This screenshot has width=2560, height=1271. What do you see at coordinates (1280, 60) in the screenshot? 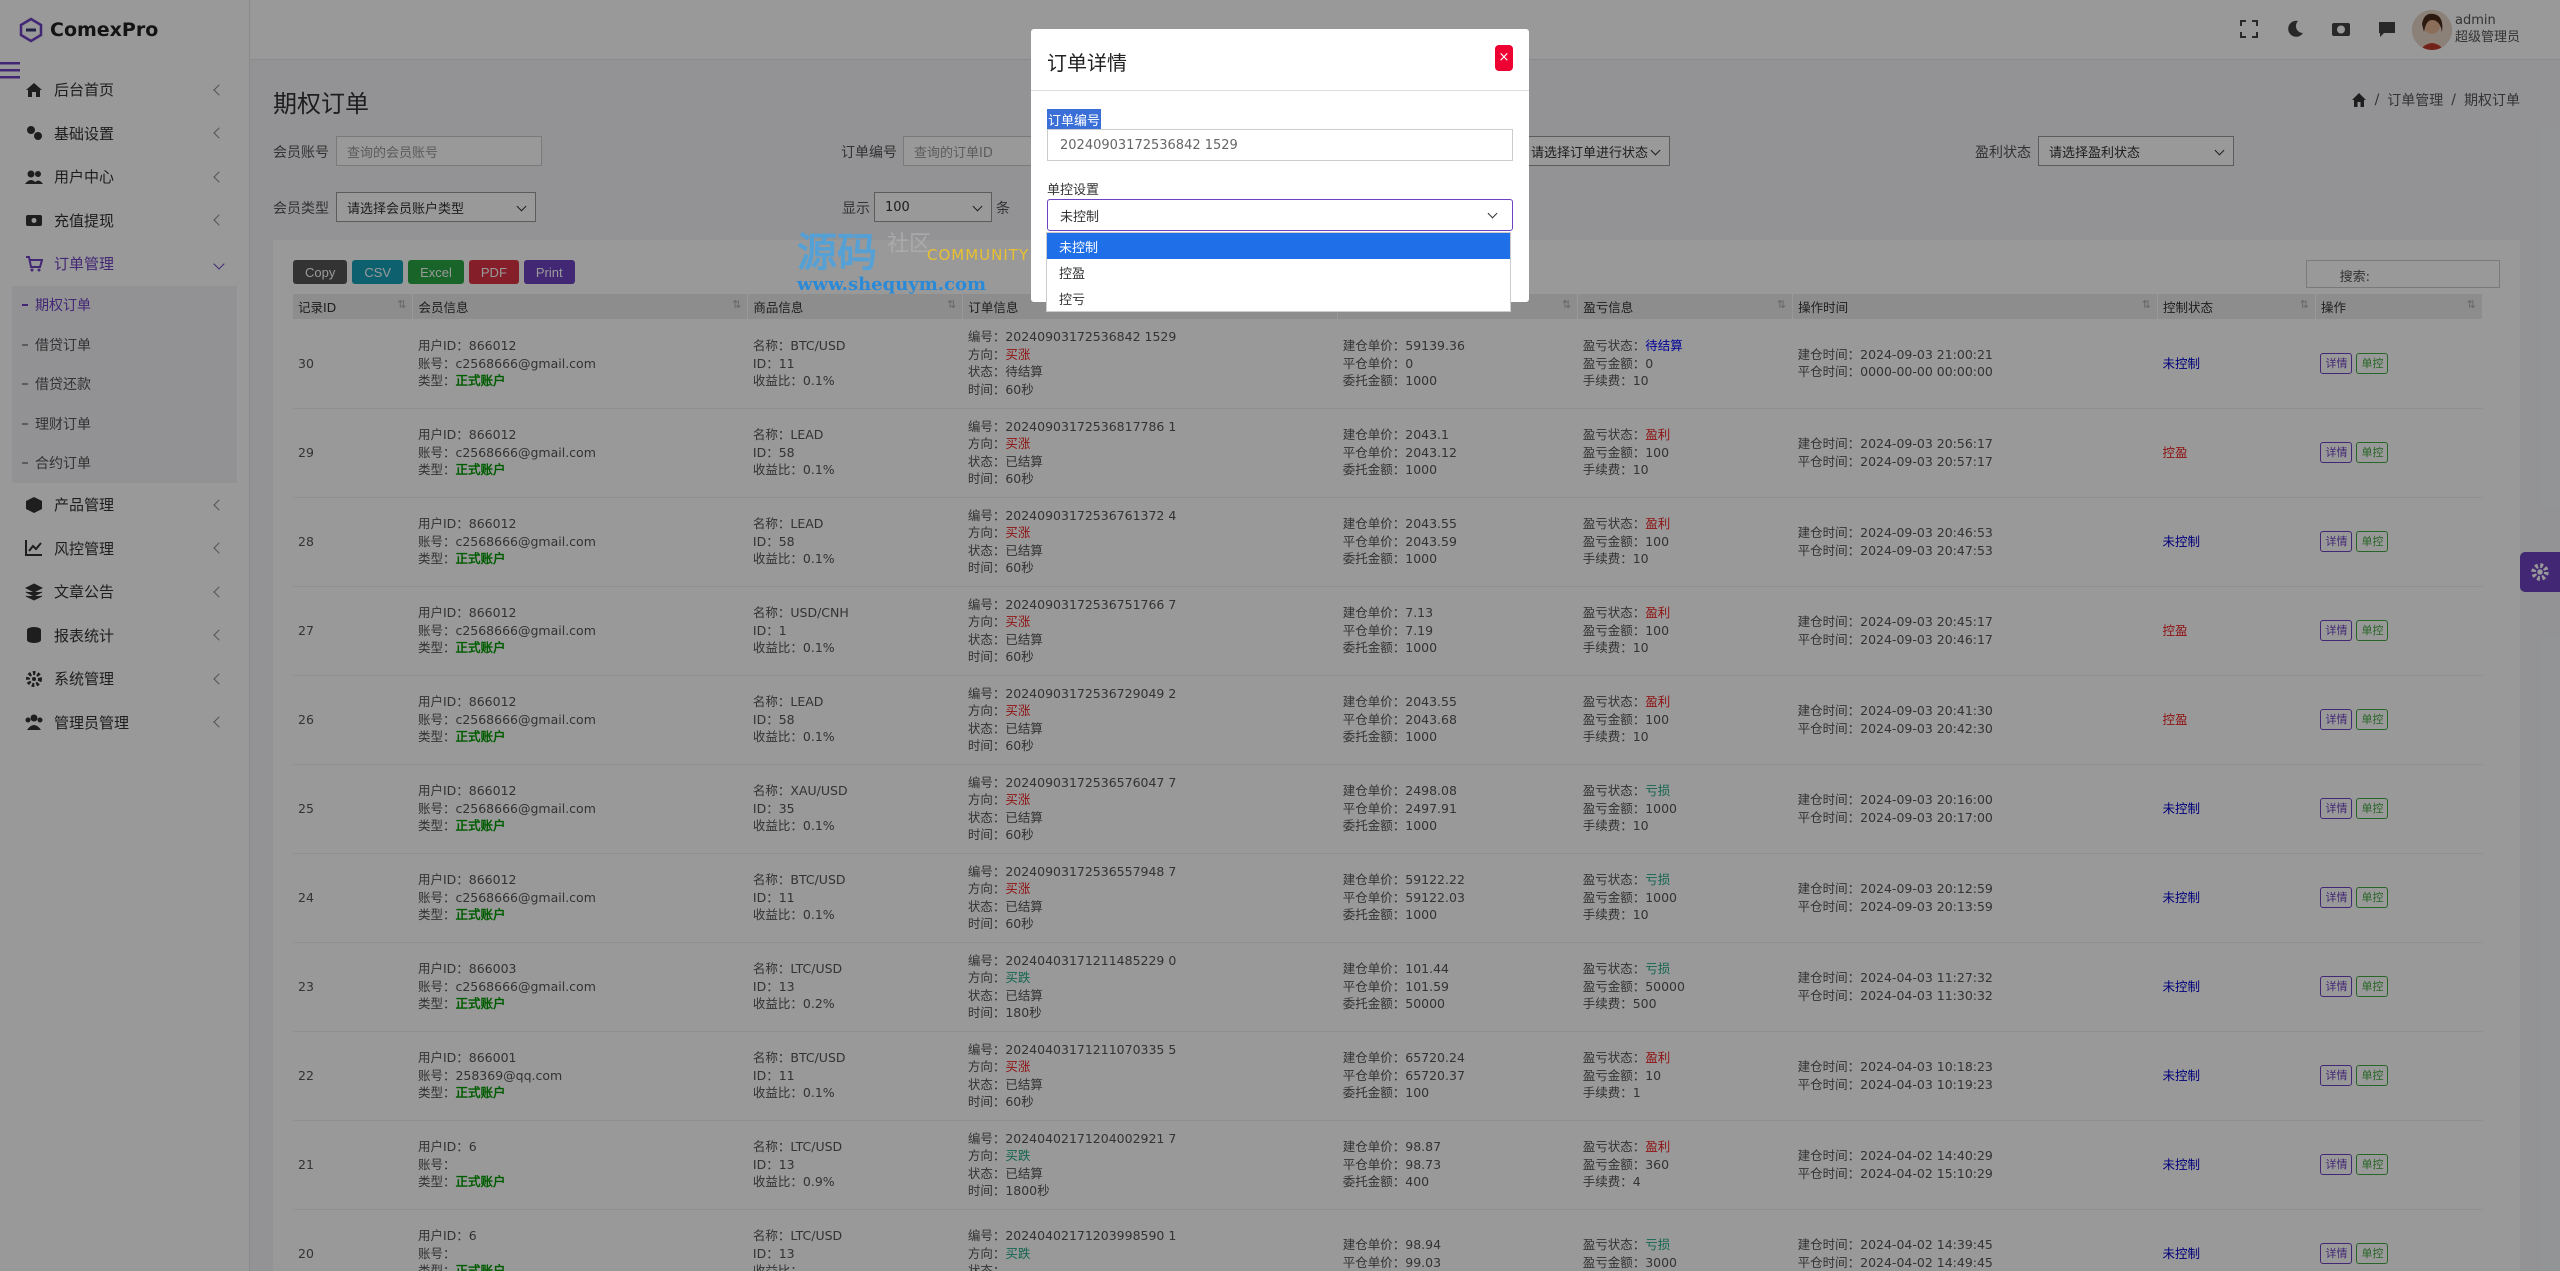
I see `modal-title: 订单详情` at bounding box center [1280, 60].